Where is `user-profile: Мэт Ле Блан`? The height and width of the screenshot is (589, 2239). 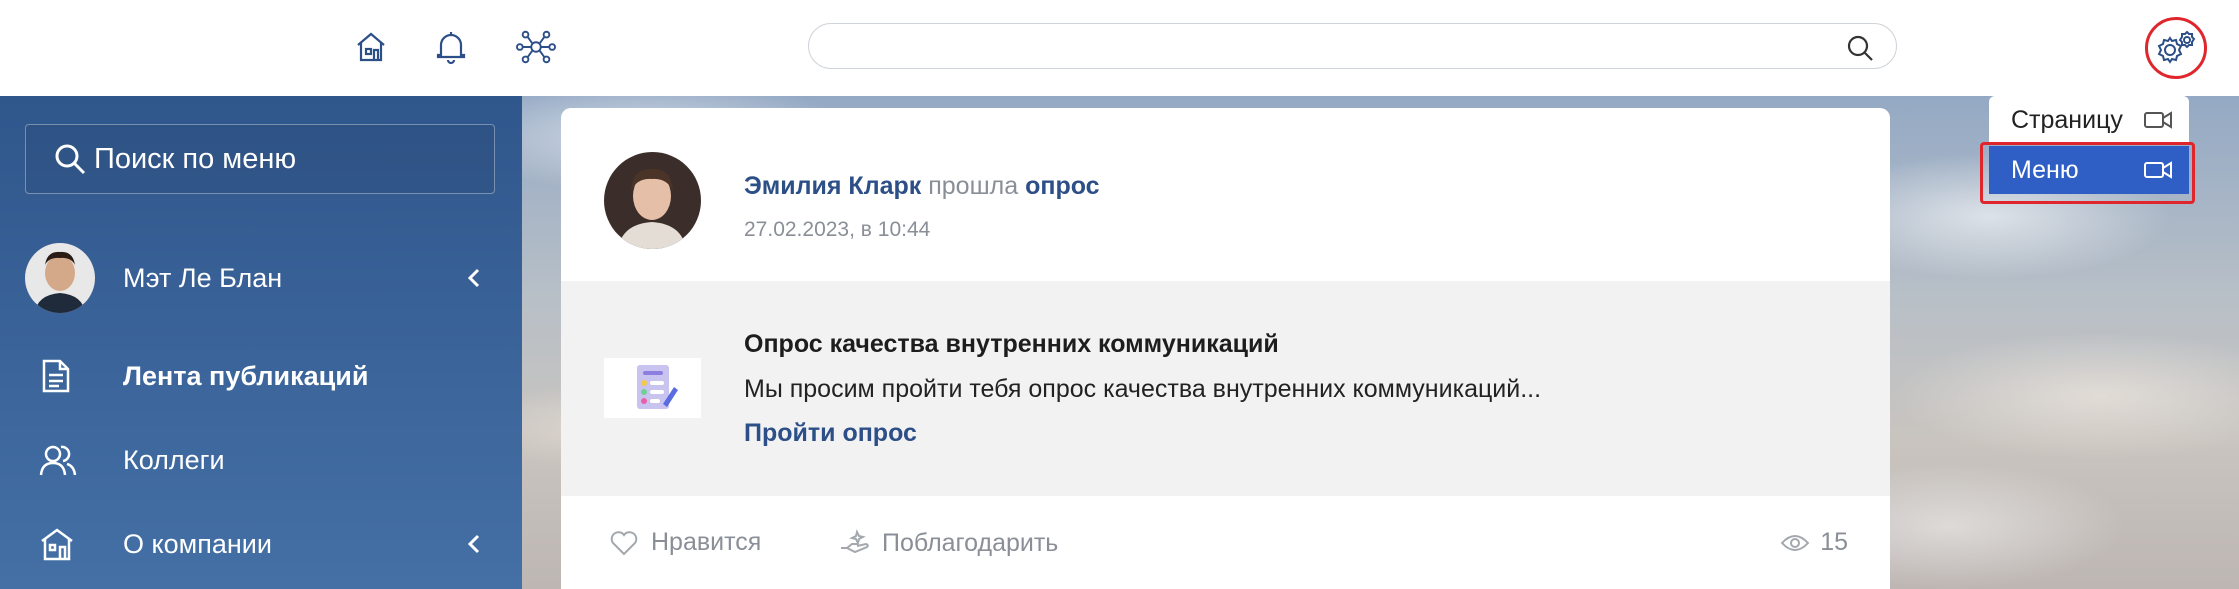
user-profile: Мэт Ле Блан is located at coordinates (260, 278).